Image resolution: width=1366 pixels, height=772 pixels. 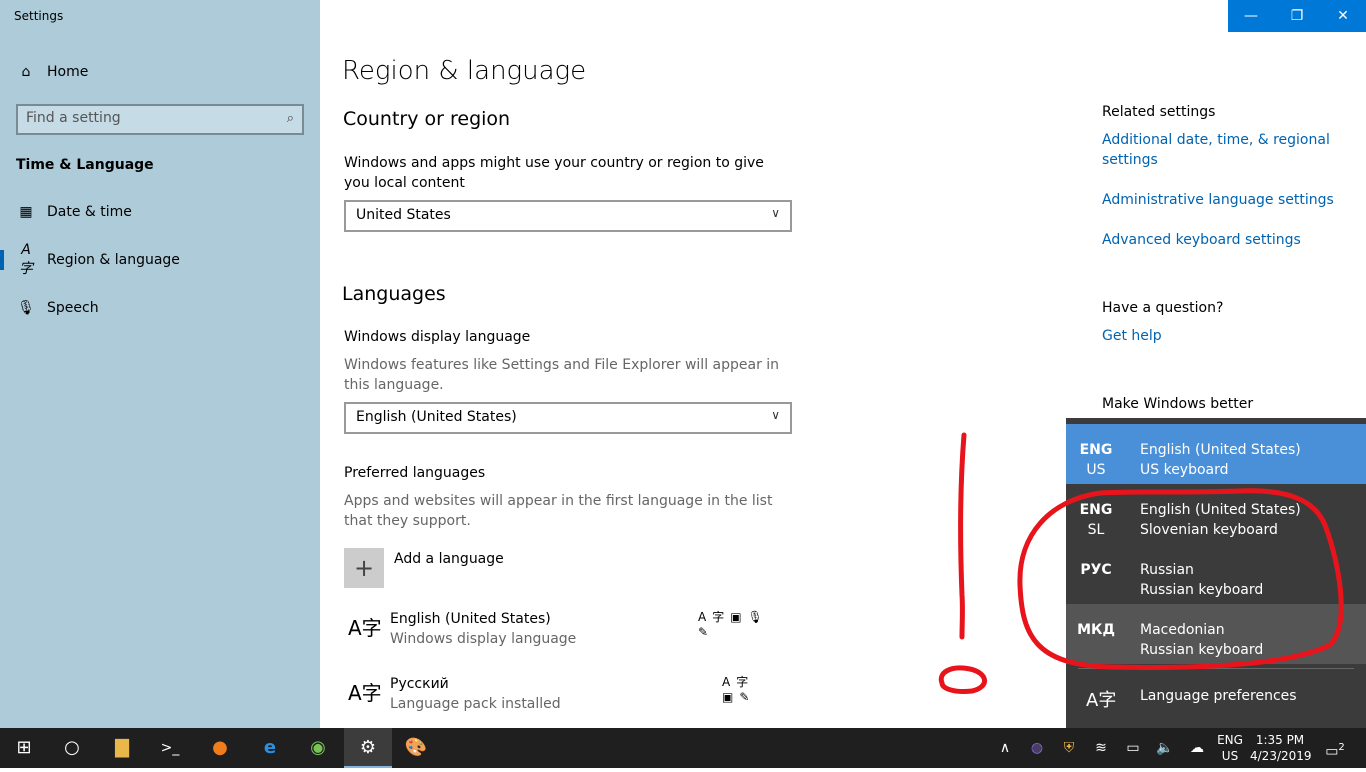 I want to click on microphone-icon: 🎙, so click(x=26, y=308).